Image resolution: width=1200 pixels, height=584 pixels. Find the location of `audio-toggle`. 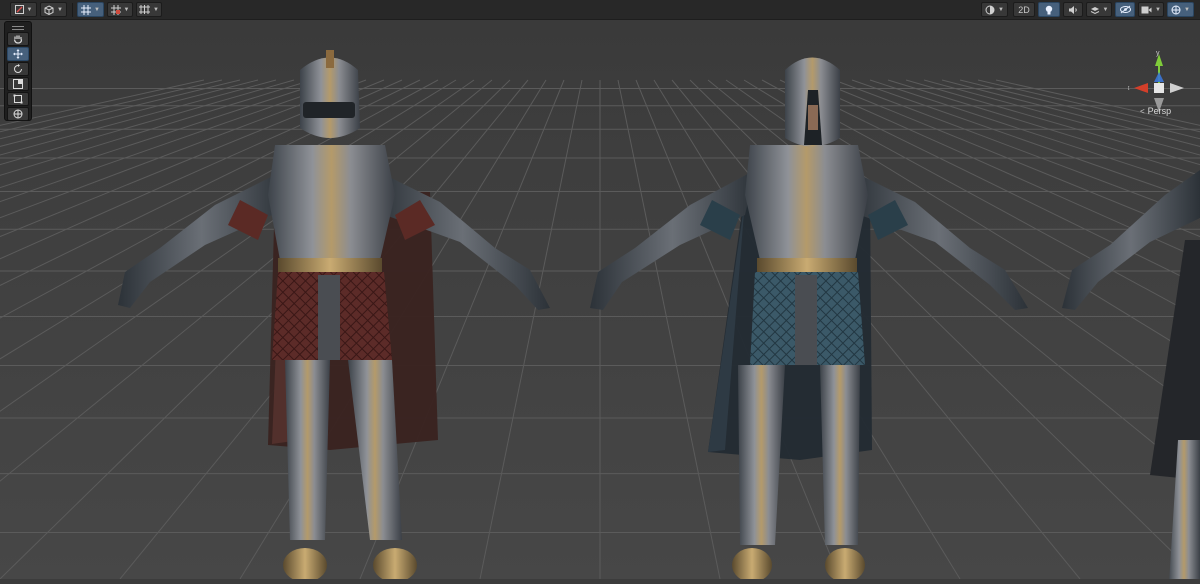

audio-toggle is located at coordinates (1073, 9).